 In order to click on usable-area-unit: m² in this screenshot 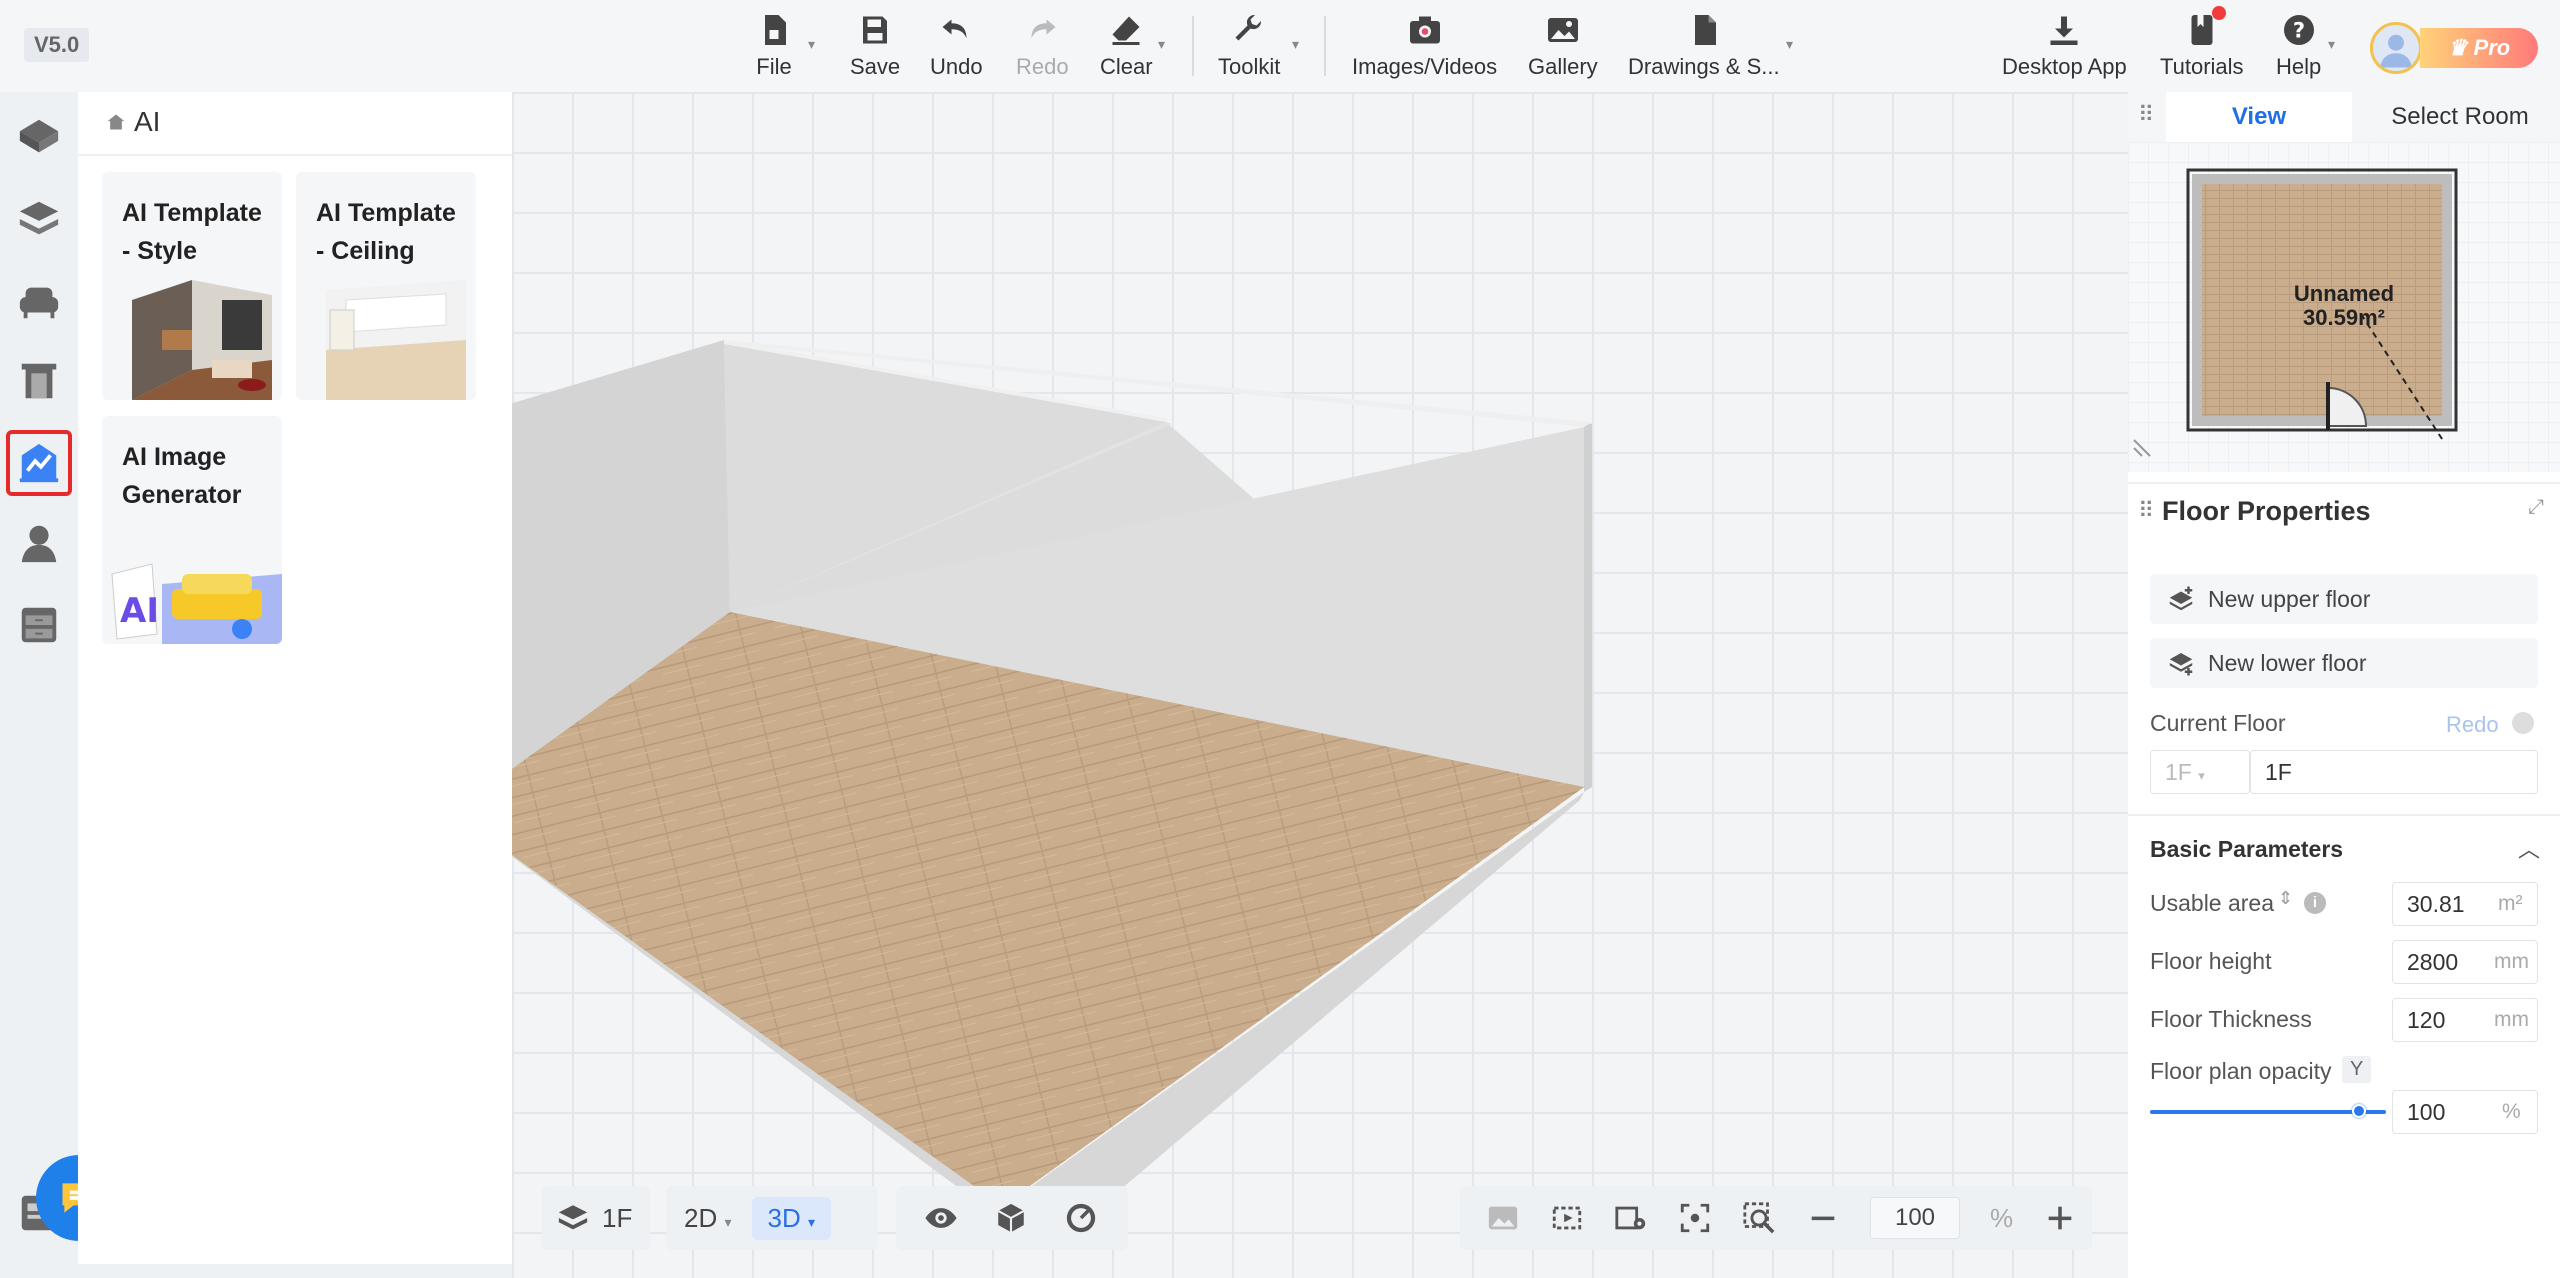, I will do `click(2510, 903)`.